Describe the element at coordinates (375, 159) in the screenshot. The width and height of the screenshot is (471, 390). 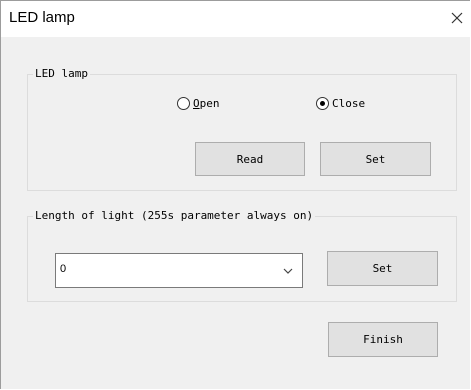
I see `led-set-button: Set` at that location.